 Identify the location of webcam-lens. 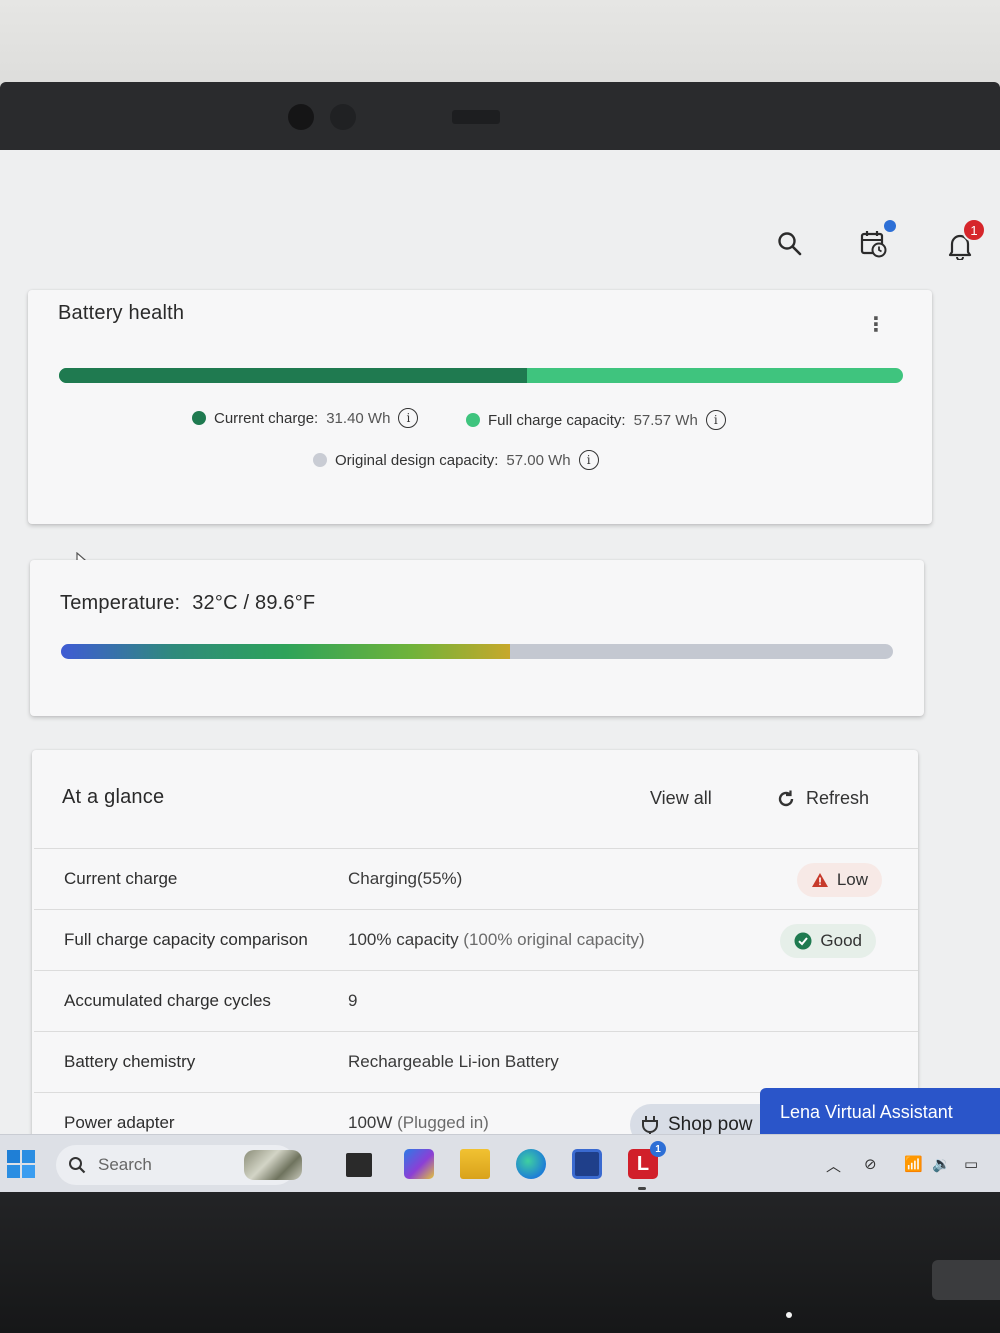
(301, 117).